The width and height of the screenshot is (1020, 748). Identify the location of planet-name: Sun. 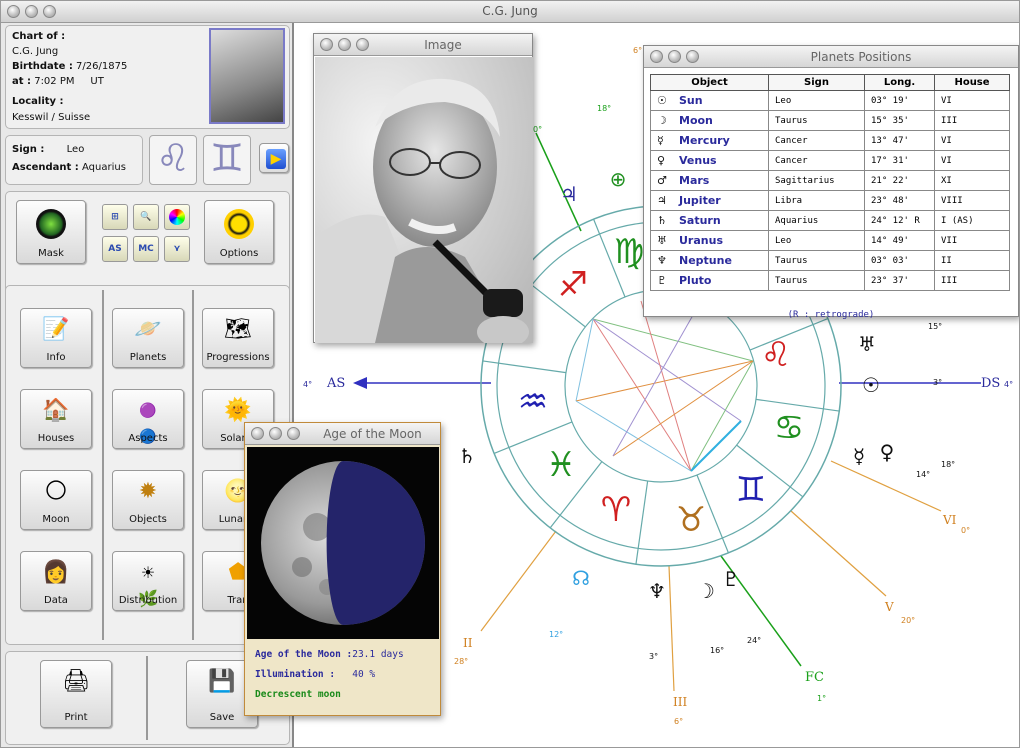
(691, 100).